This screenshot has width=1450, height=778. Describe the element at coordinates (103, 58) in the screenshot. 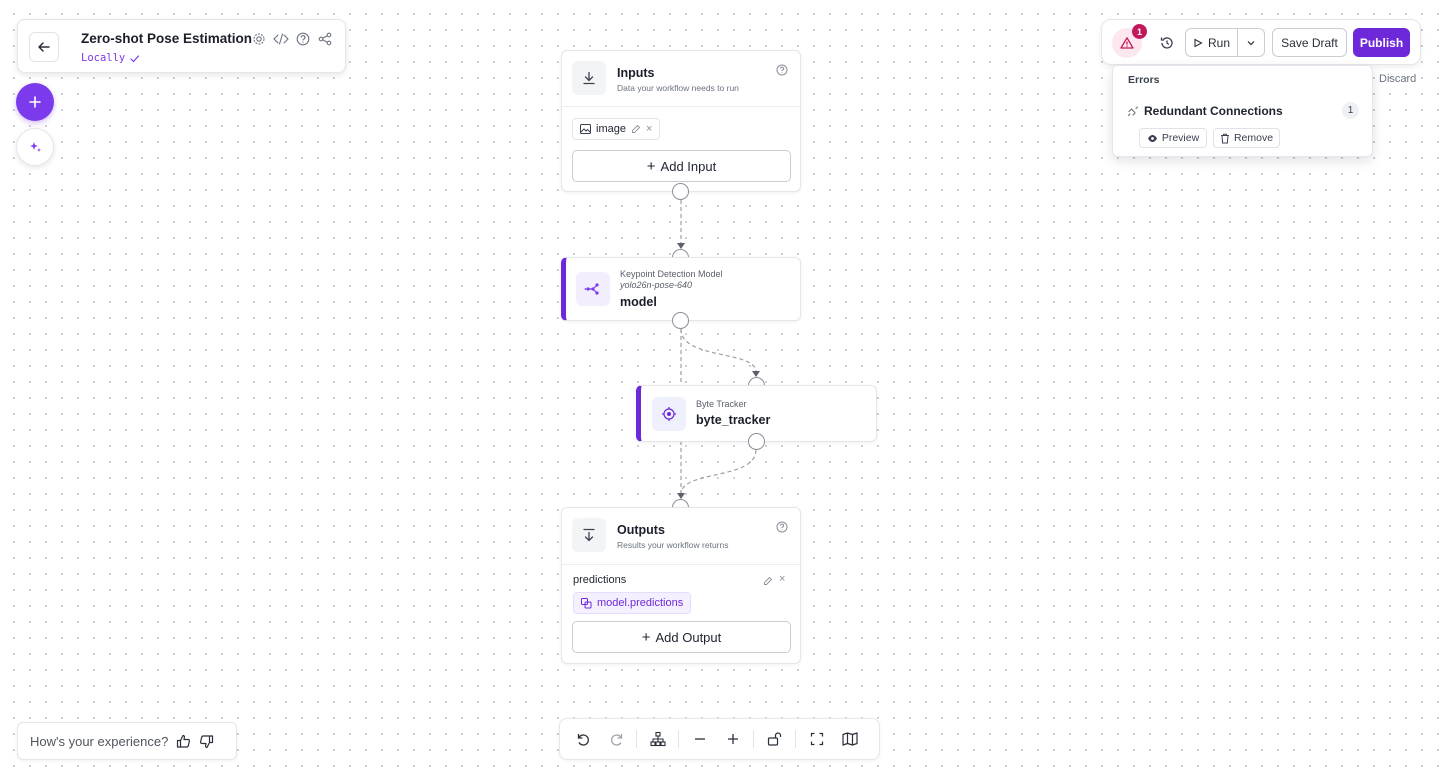

I see `environment-label: Locally` at that location.